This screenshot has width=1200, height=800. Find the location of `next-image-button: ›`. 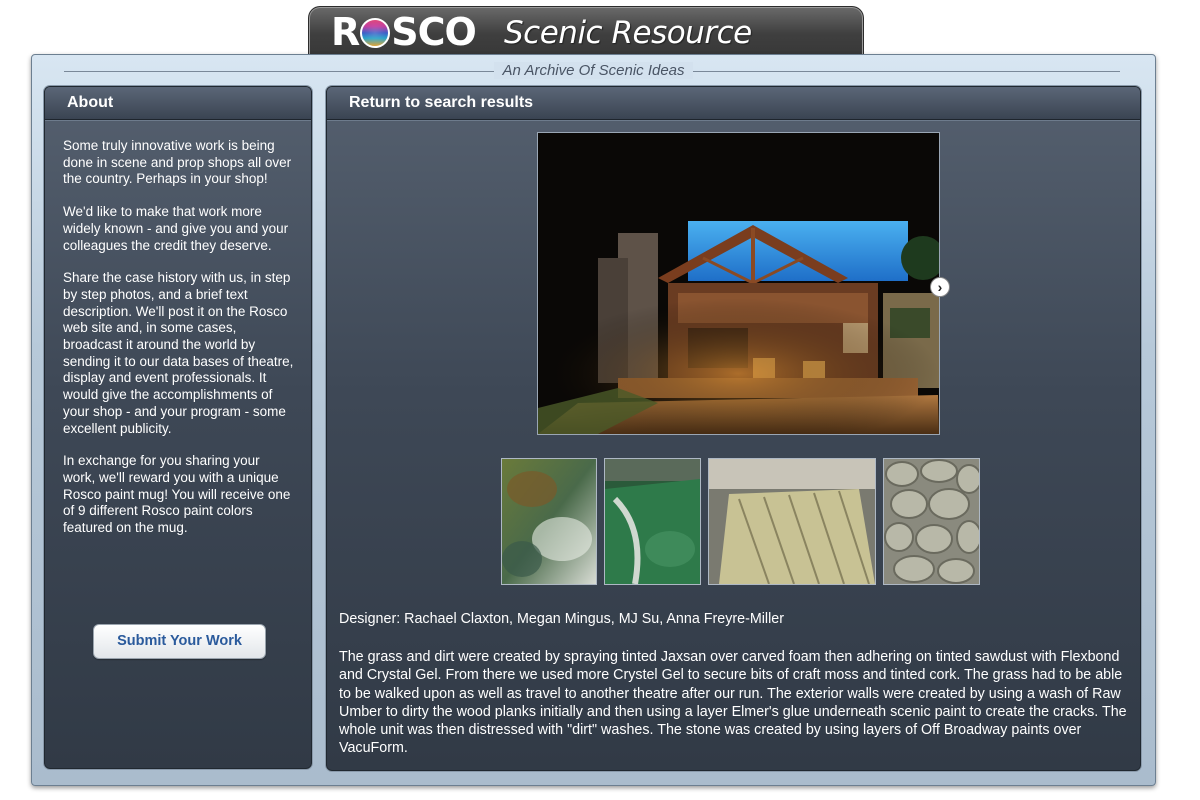

next-image-button: › is located at coordinates (940, 287).